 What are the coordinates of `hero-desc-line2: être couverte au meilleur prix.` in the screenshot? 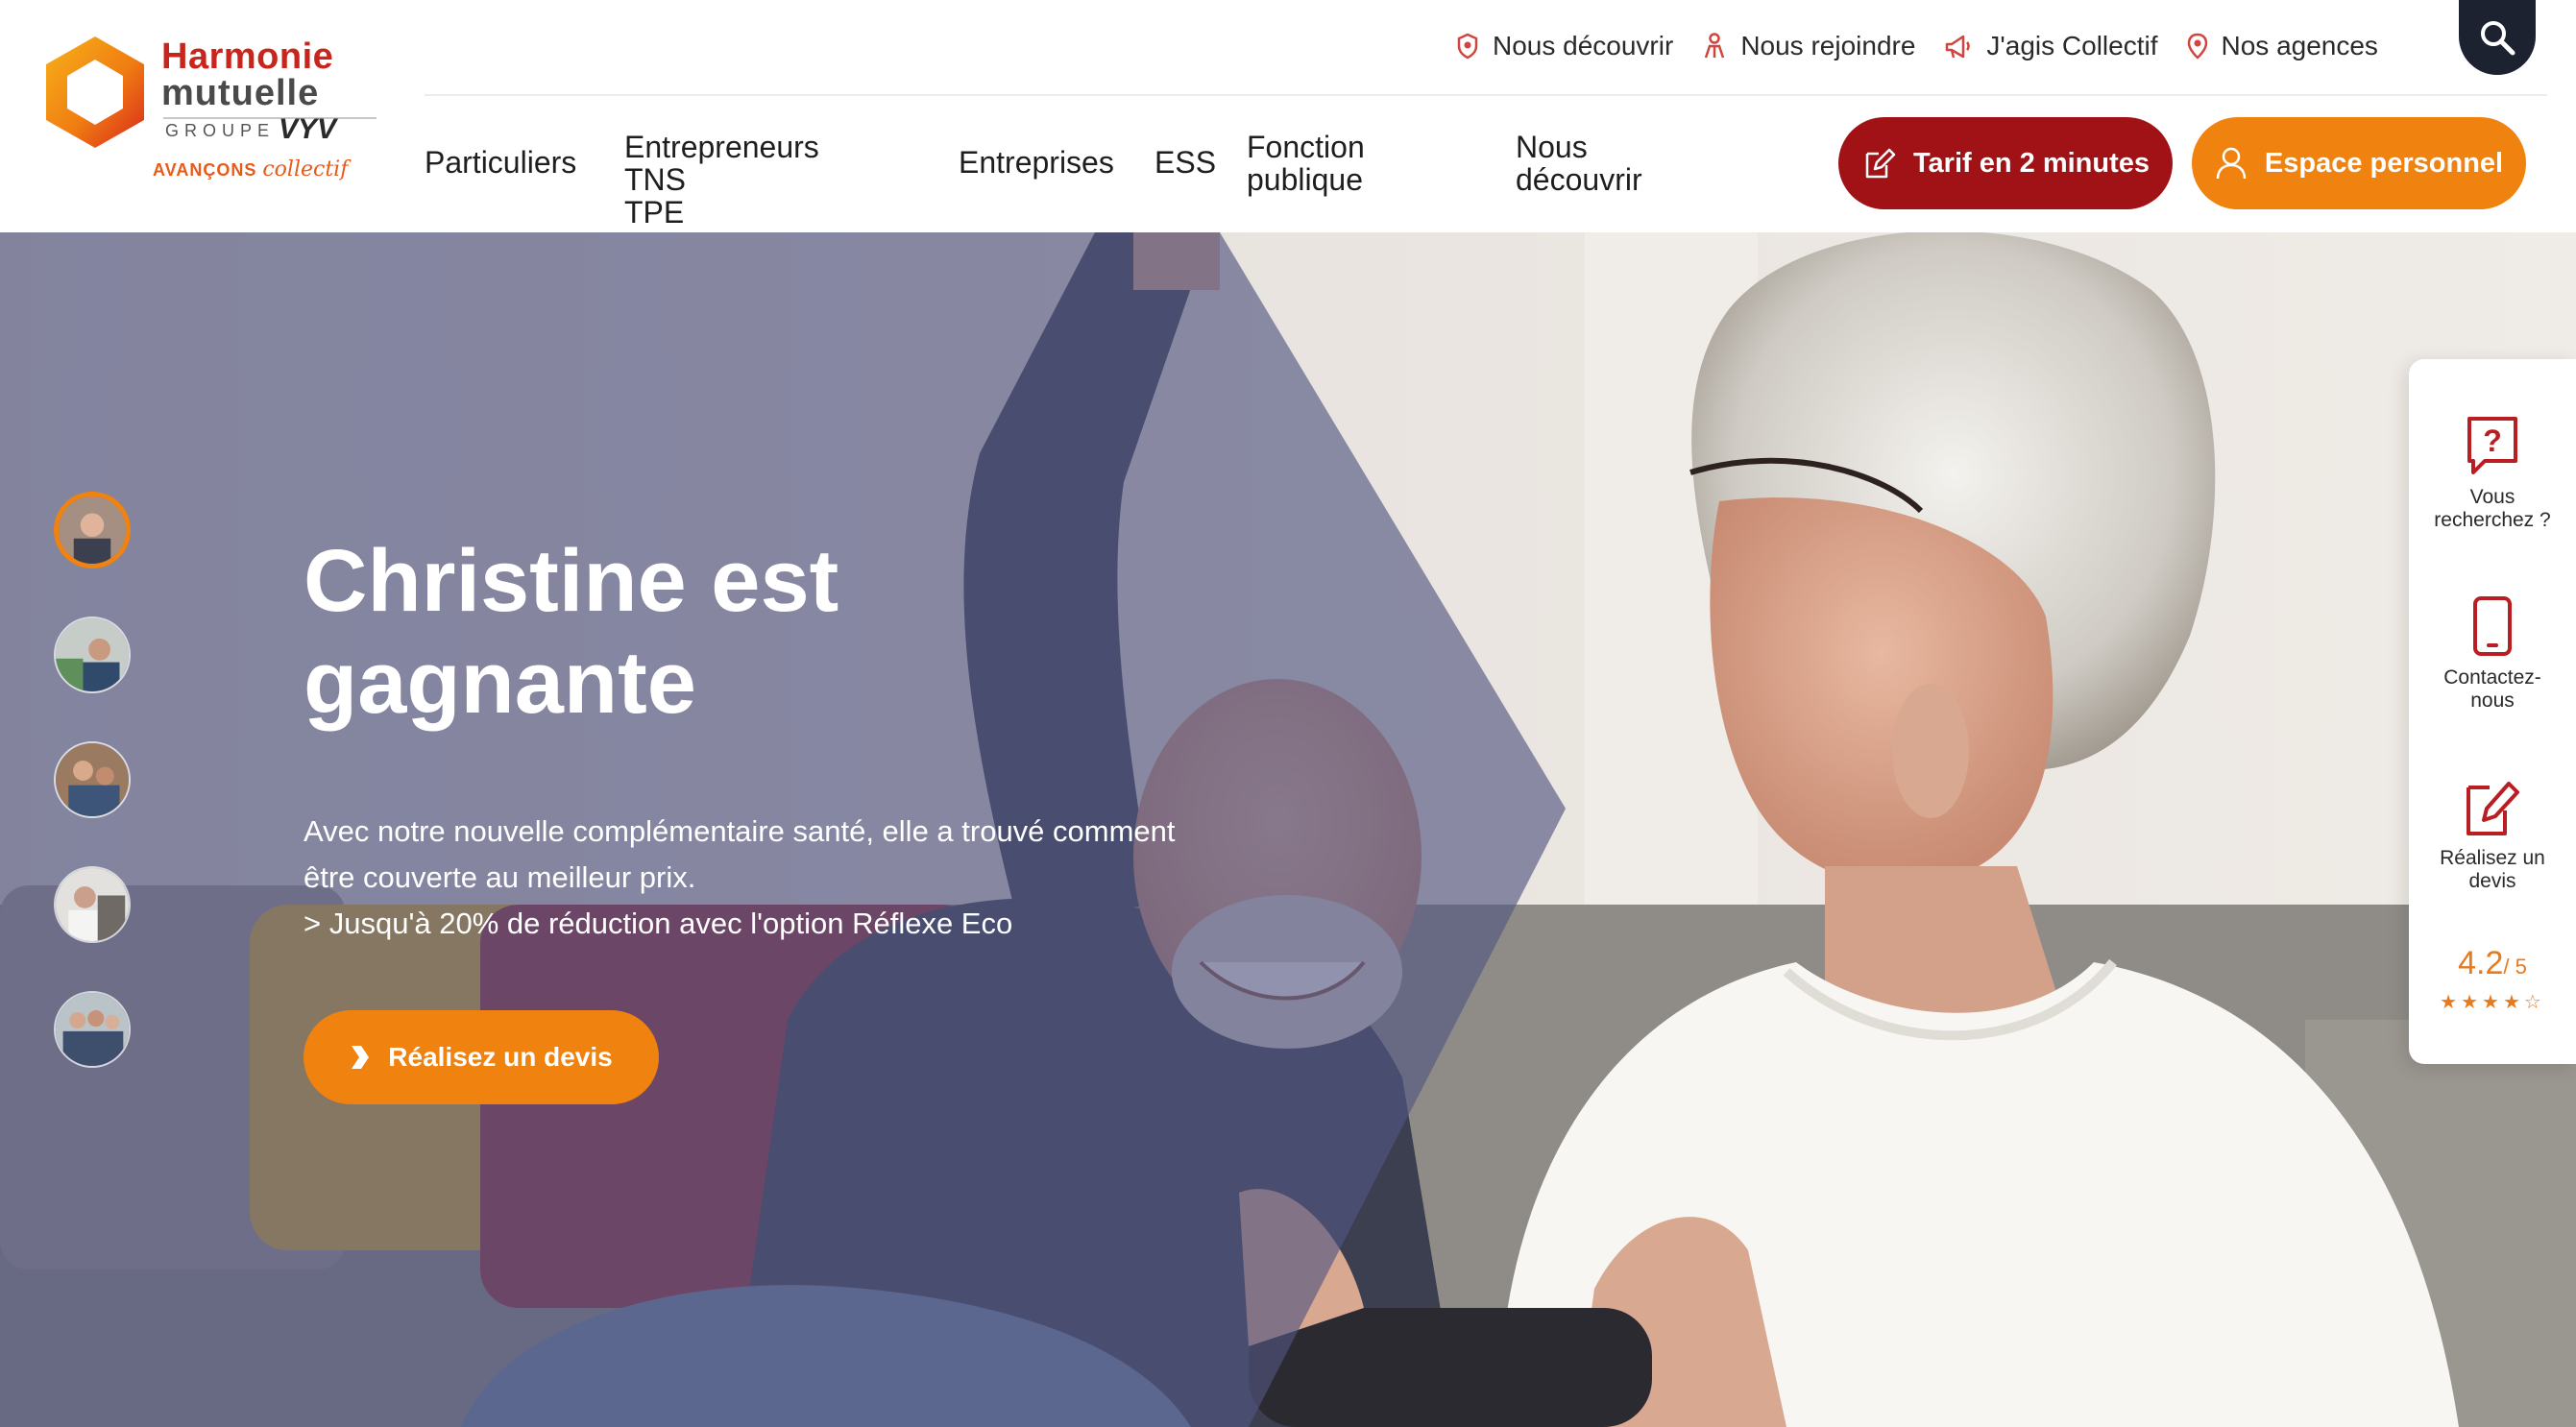 It's located at (500, 877).